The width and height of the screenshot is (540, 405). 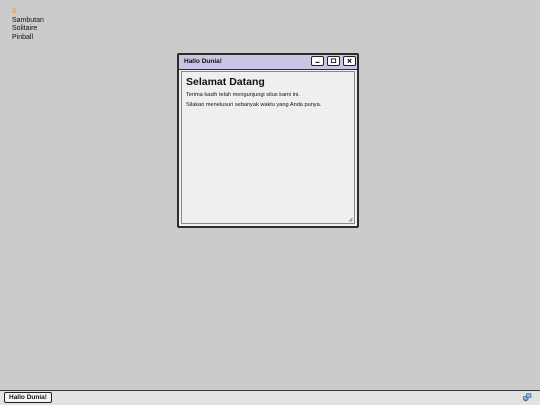 I want to click on resize-grip-icon, so click(x=350, y=219).